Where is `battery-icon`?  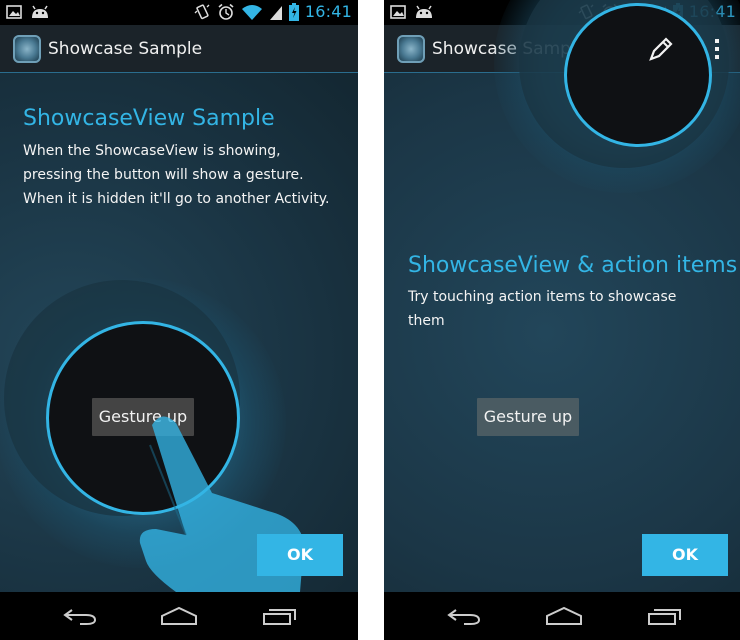
battery-icon is located at coordinates (293, 11).